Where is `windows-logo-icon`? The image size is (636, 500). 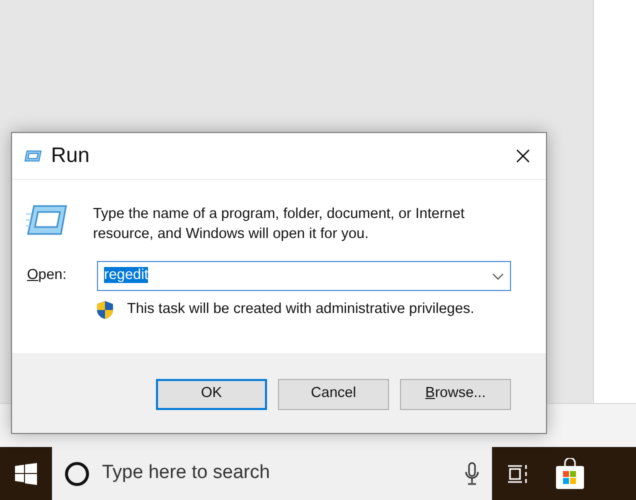 windows-logo-icon is located at coordinates (26, 473).